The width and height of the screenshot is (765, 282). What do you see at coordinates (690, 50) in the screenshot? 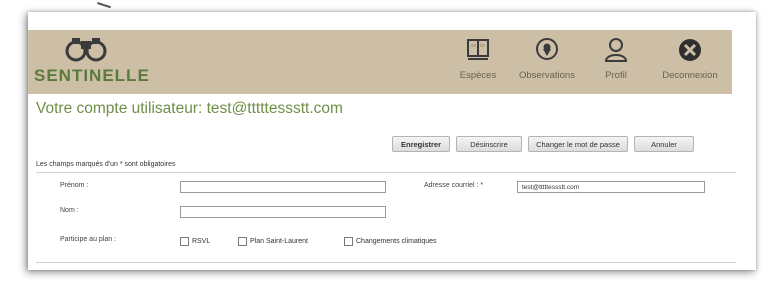
I see `close-circle-icon` at bounding box center [690, 50].